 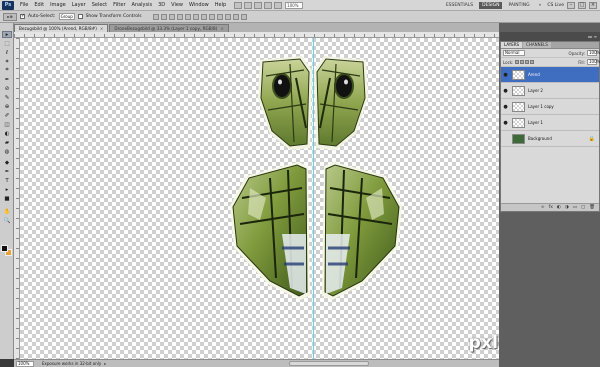 What do you see at coordinates (7, 61) in the screenshot?
I see `quick-selection-tool-icon: ✶` at bounding box center [7, 61].